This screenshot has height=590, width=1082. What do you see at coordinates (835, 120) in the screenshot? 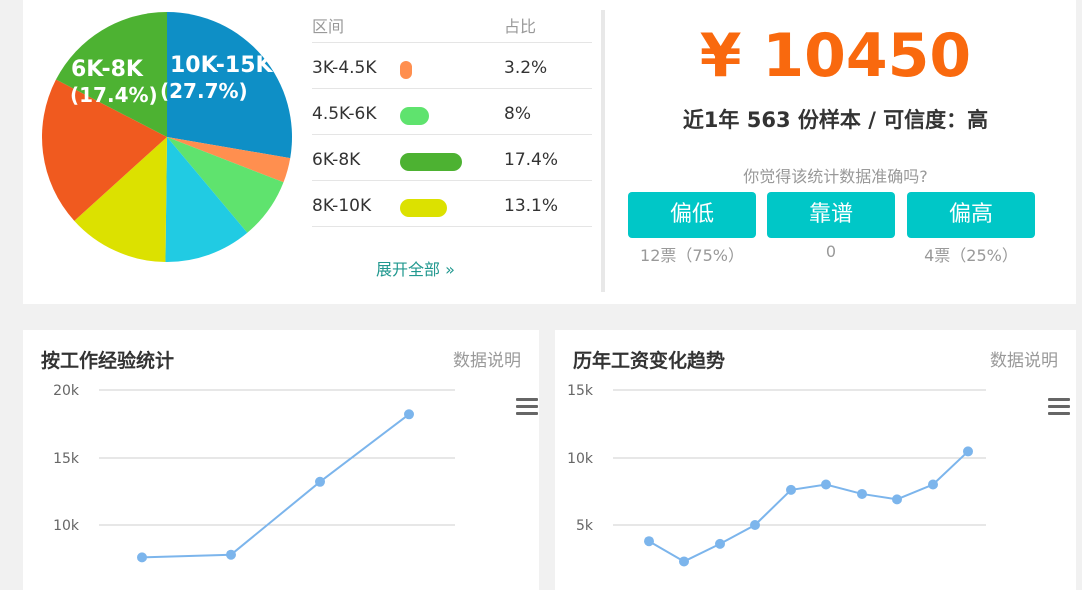
I see `sample-info: 近1年 563 份样本 / 可信度：高` at bounding box center [835, 120].